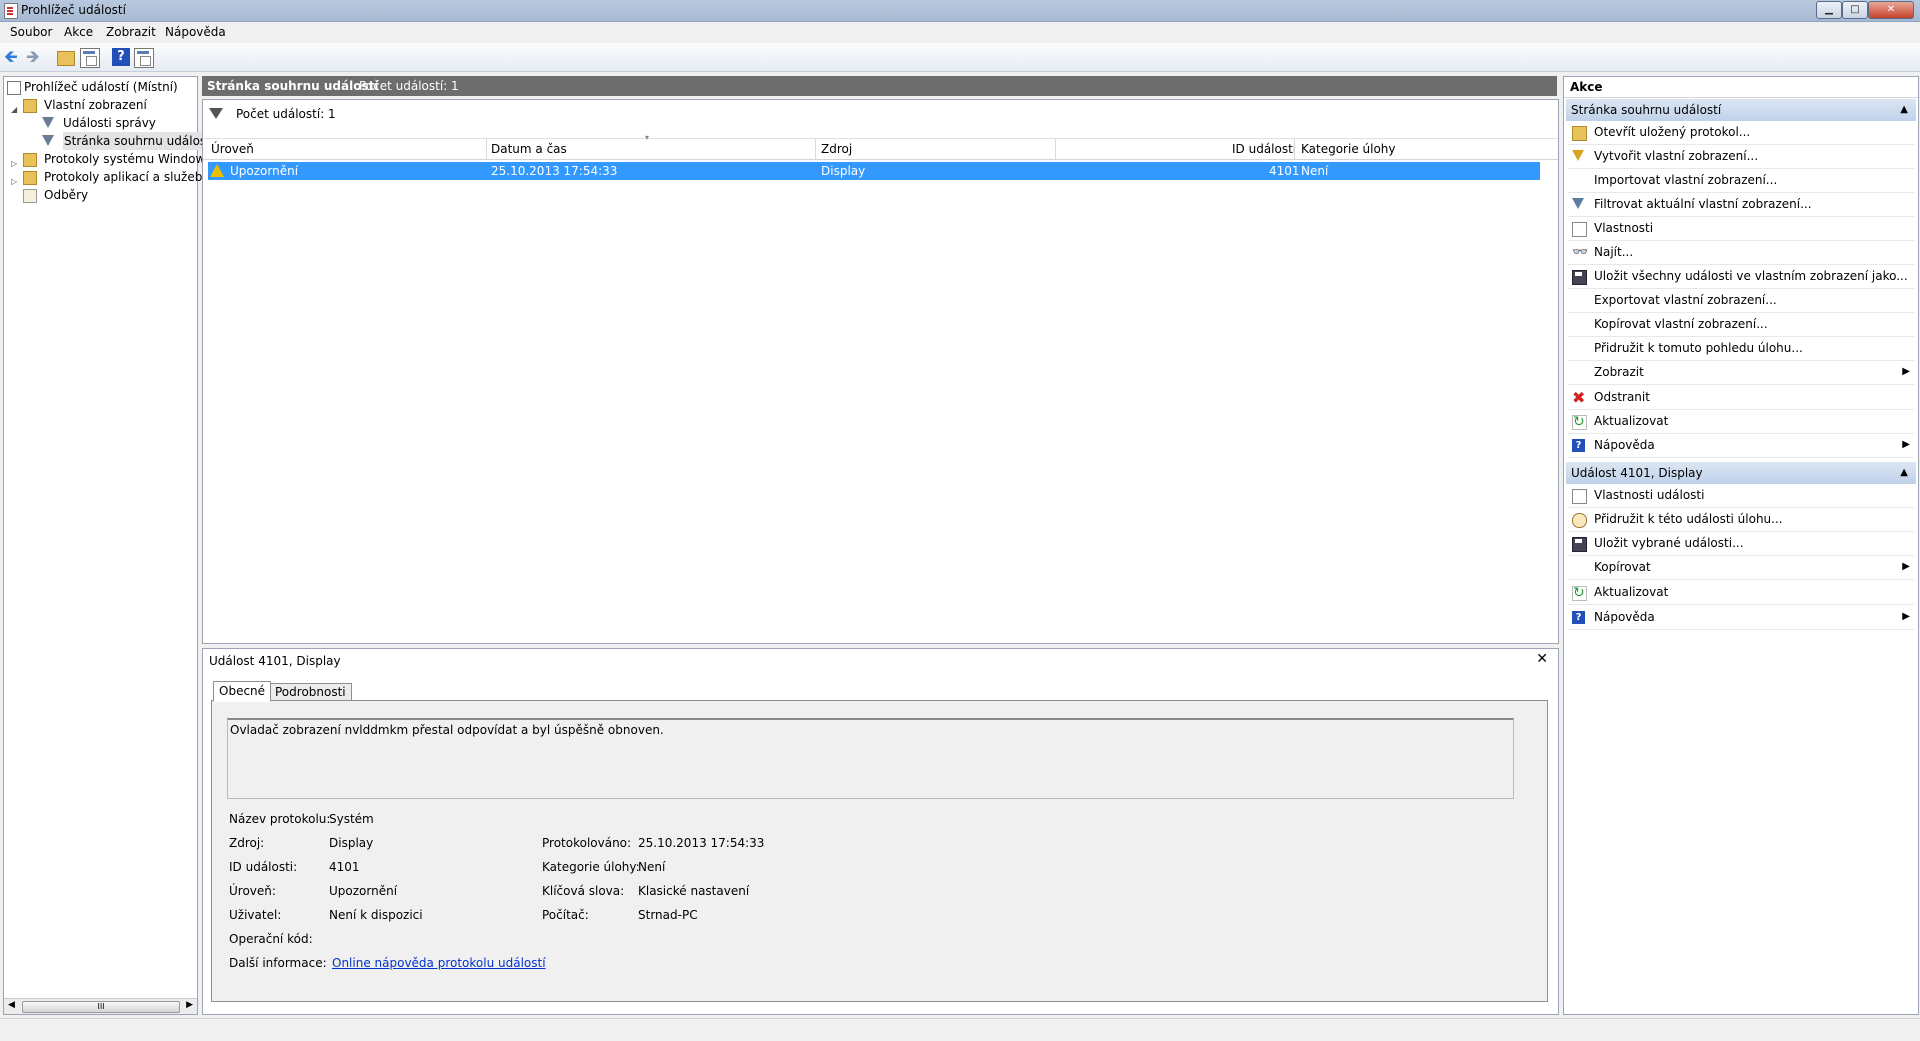  Describe the element at coordinates (1741, 618) in the screenshot. I see `action-help-event: ? Nápověda ▶` at that location.